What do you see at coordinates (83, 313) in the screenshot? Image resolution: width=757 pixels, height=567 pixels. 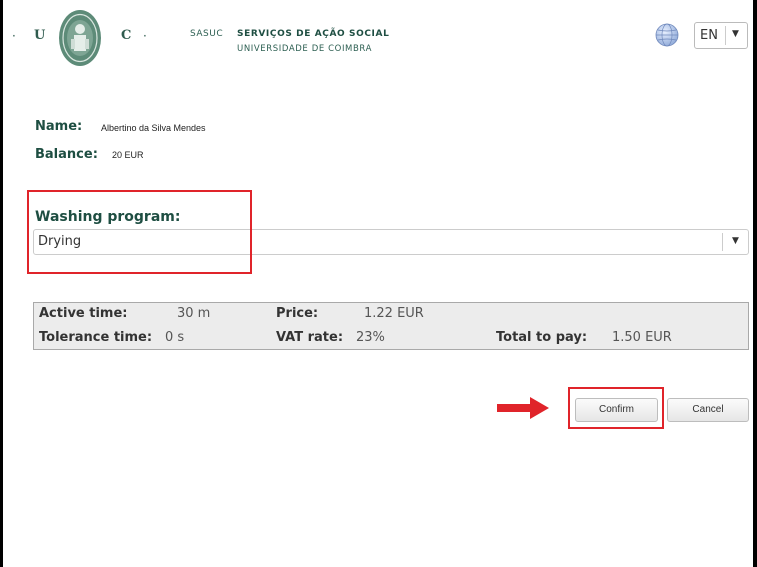 I see `active-time-label: Active time:` at bounding box center [83, 313].